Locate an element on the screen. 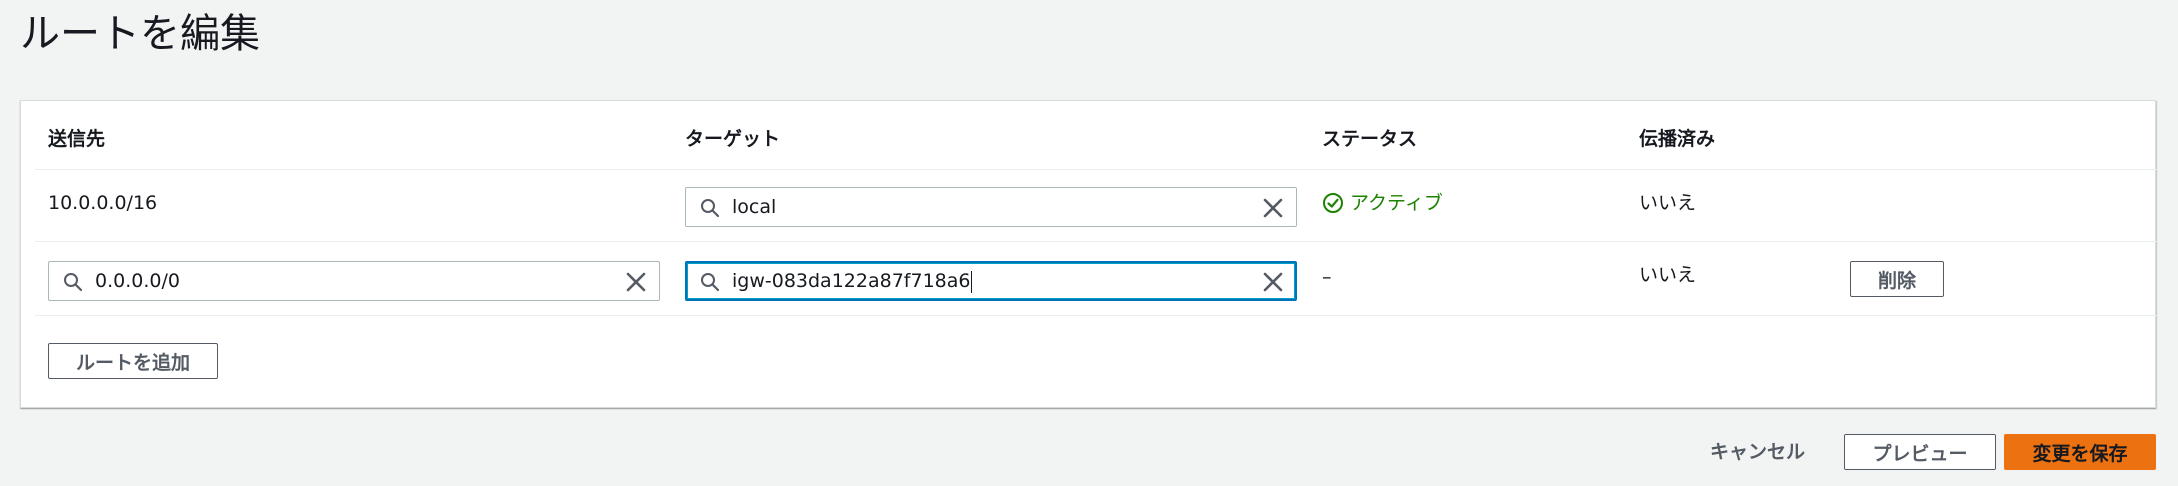  cancel-button: キャンセル is located at coordinates (1757, 452).